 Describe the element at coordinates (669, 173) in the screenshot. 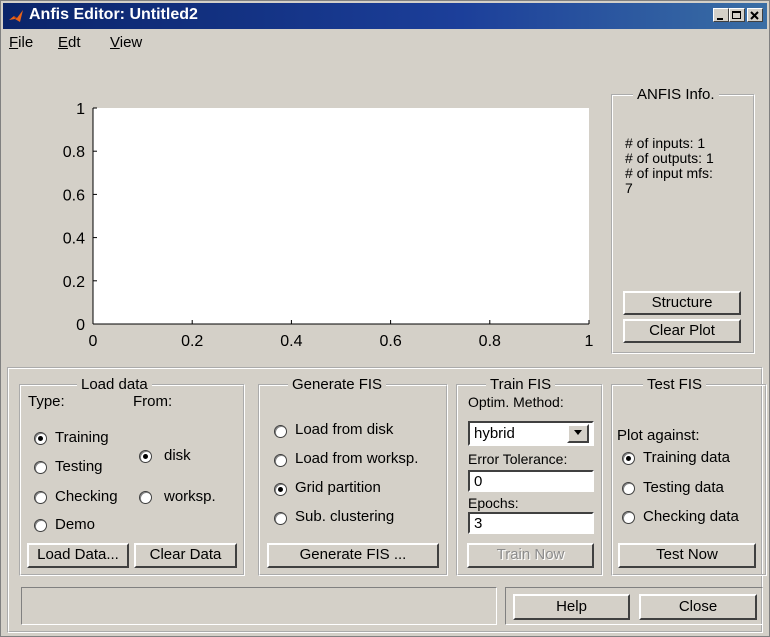

I see `info-input-mfs: # of input mfs:` at that location.